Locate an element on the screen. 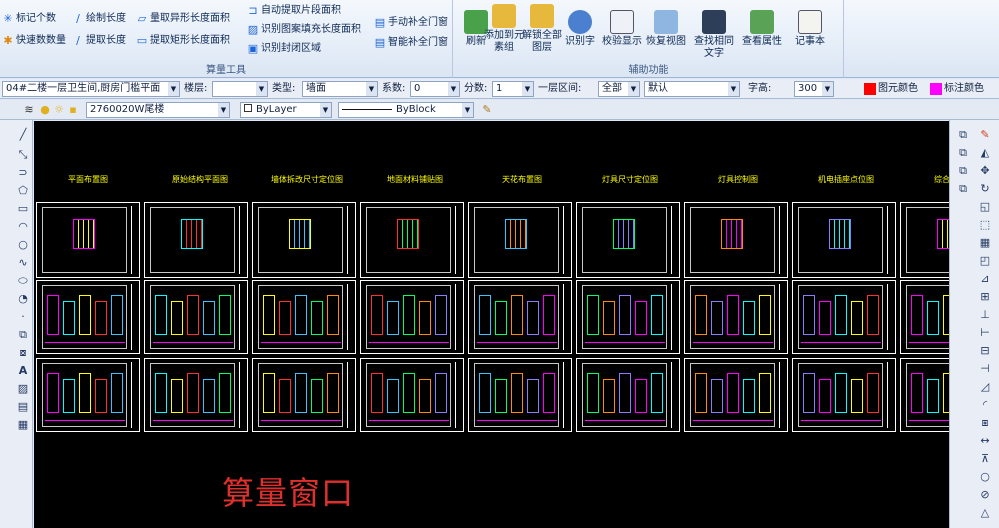 This screenshot has height=528, width=999. layer-select: 2760020W尾楼 ▼ is located at coordinates (158, 110).